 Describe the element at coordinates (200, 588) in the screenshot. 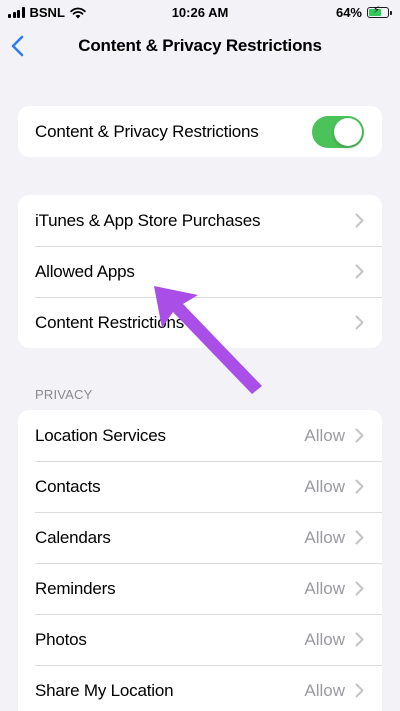

I see `reminders-row: Reminders Allow` at that location.